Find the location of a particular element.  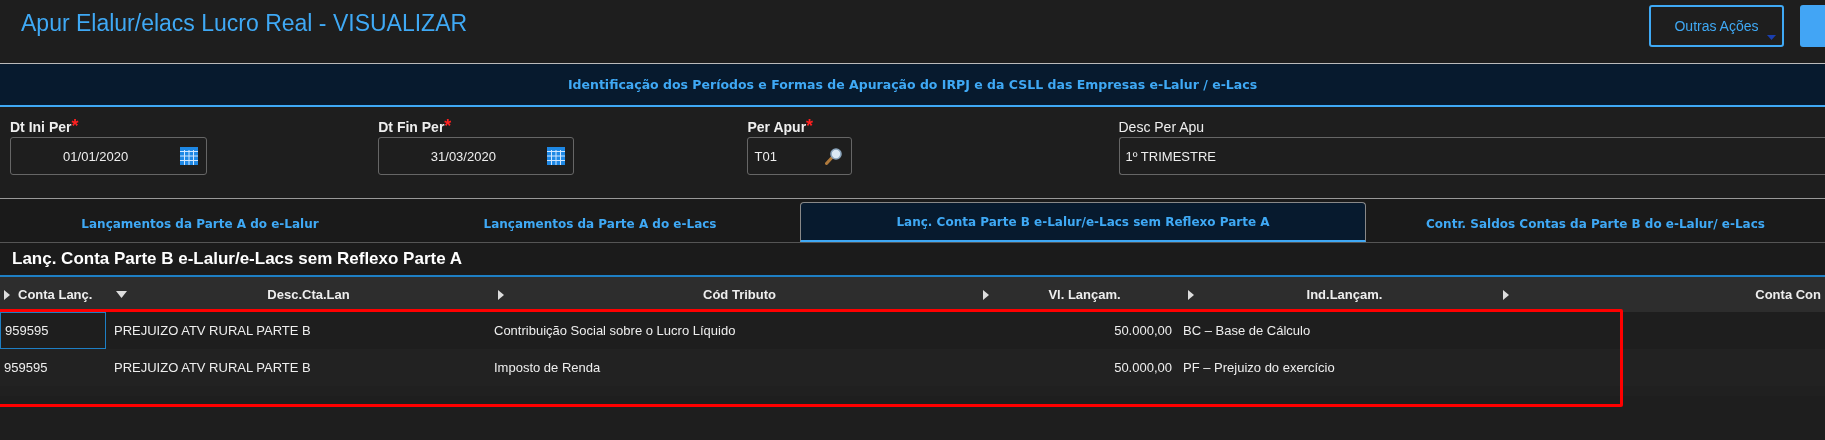

column-header: Vl. Lançam. is located at coordinates (1077, 294).